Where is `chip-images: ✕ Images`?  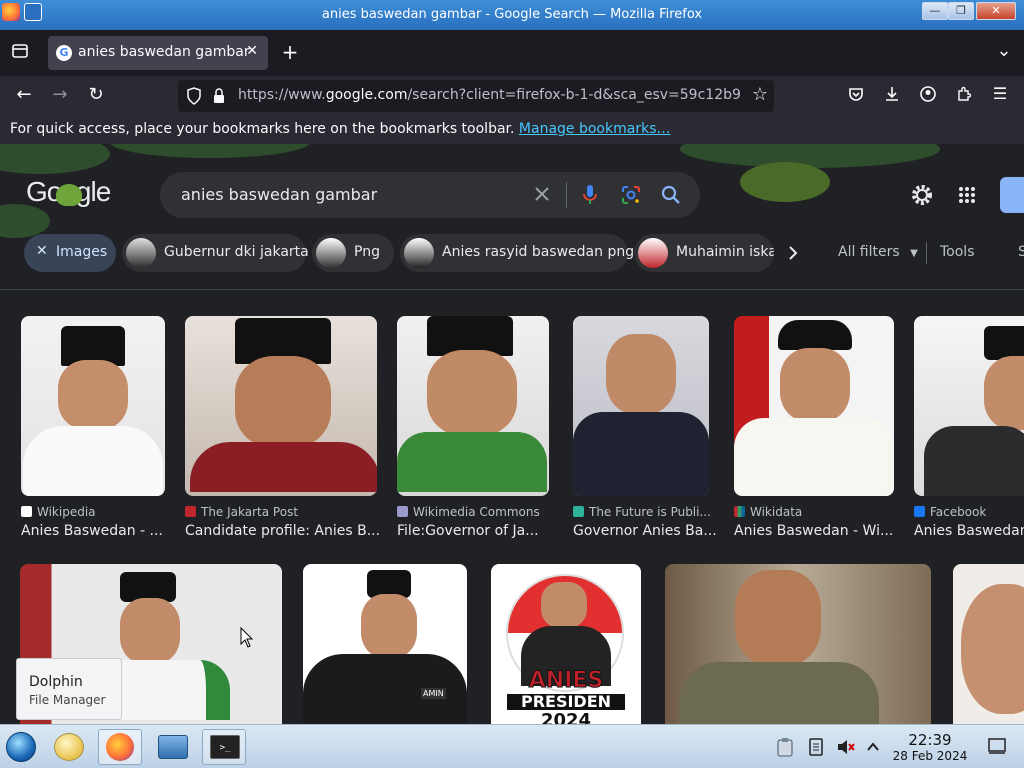
chip-images: ✕ Images is located at coordinates (70, 253).